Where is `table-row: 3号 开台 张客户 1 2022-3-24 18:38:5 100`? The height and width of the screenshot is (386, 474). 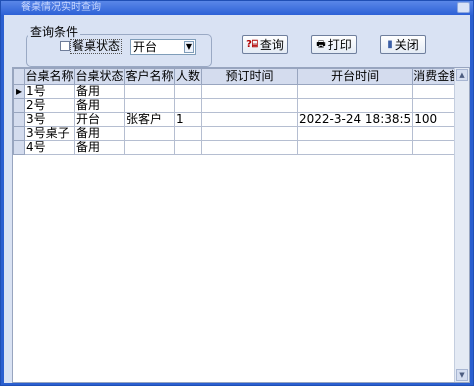
table-row: 3号 开台 张客户 1 2022-3-24 18:38:5 100 is located at coordinates (238, 119).